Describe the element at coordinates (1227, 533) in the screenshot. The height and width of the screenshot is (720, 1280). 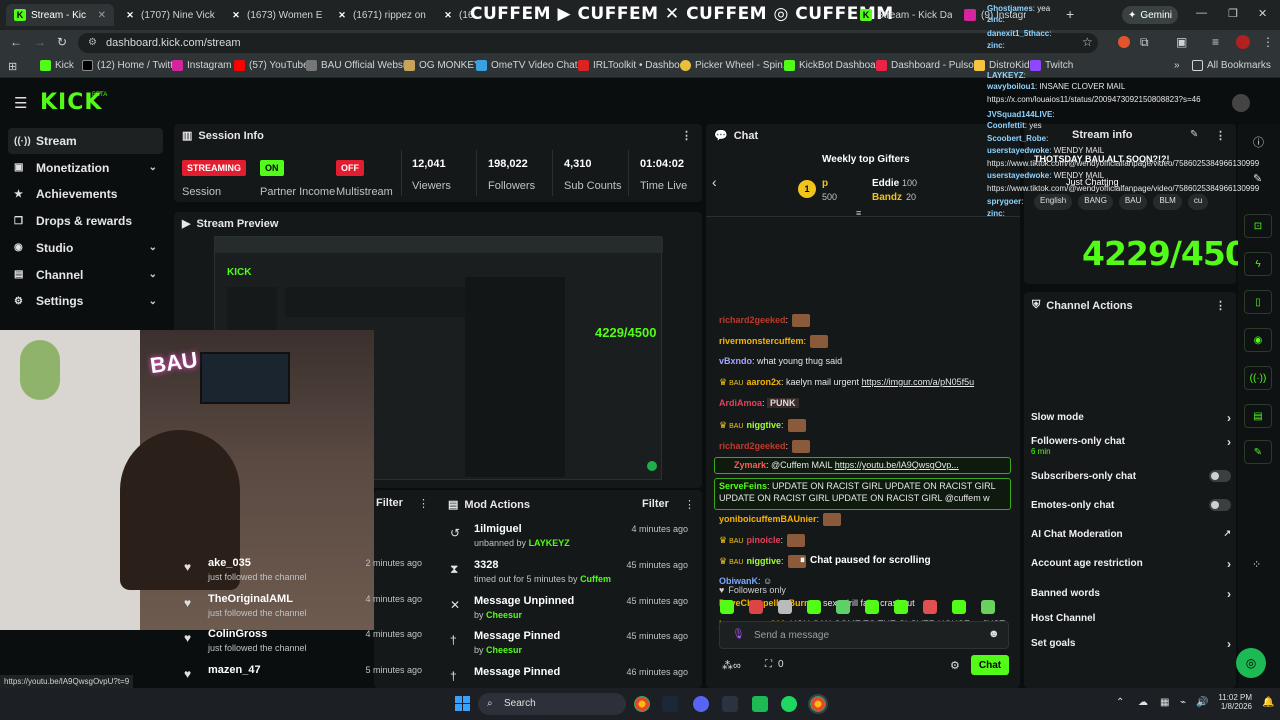
I see `external-link-icon: ↗` at that location.